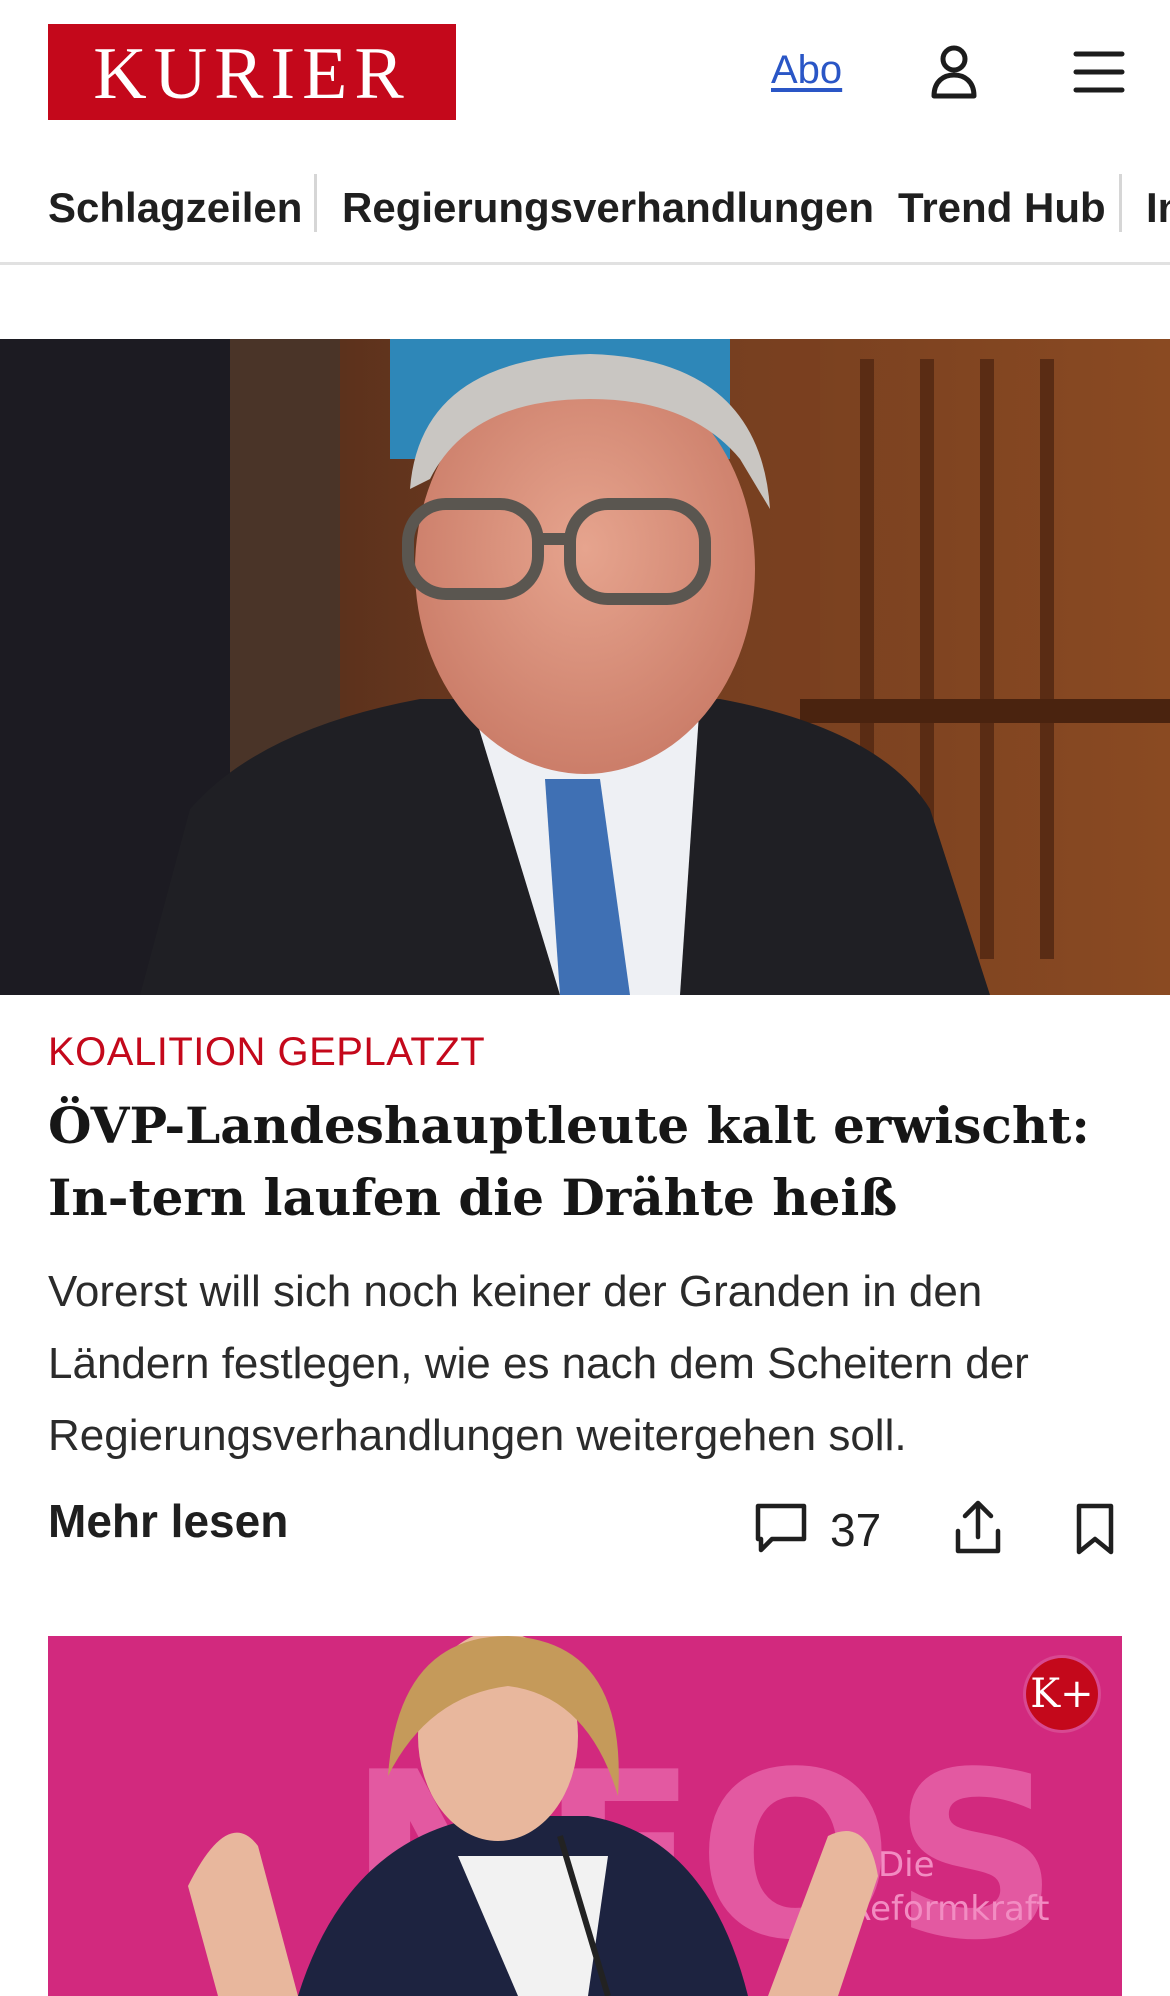  Describe the element at coordinates (978, 1527) in the screenshot. I see `share-icon` at that location.